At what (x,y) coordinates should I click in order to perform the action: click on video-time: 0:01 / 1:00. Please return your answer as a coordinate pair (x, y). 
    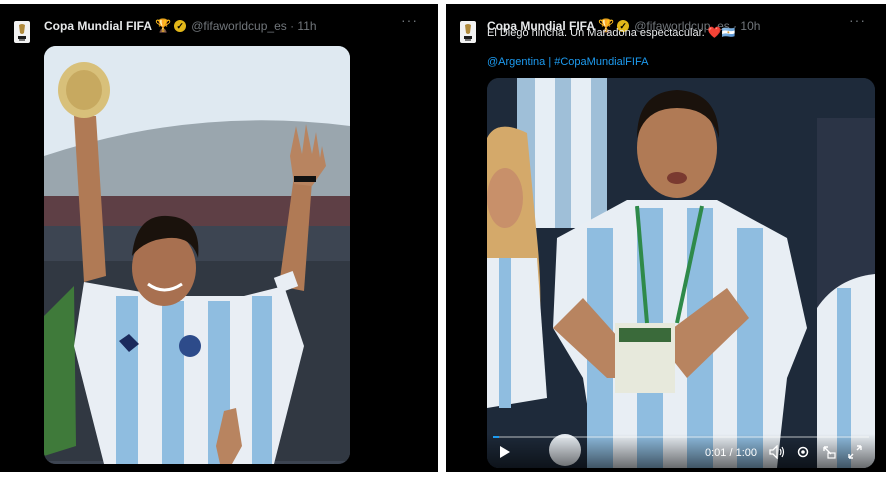
    Looking at the image, I should click on (731, 453).